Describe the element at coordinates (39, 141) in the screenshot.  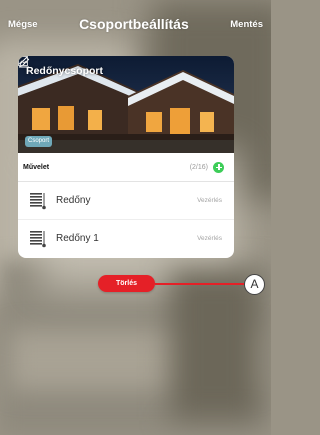
I see `group-tag: Csoport` at that location.